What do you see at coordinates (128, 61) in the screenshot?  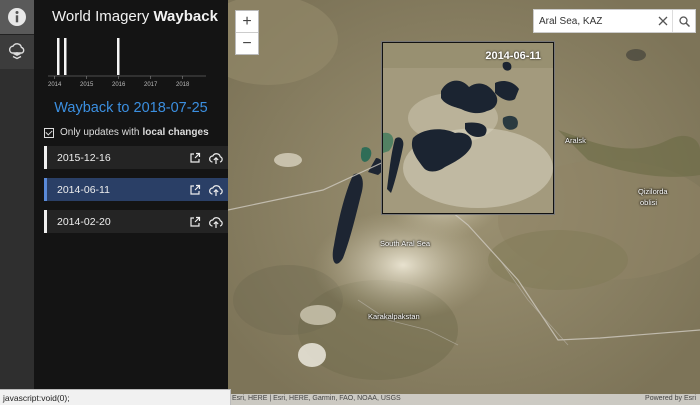 I see `release-timeline: 2014 2015 2016 2017 2018` at bounding box center [128, 61].